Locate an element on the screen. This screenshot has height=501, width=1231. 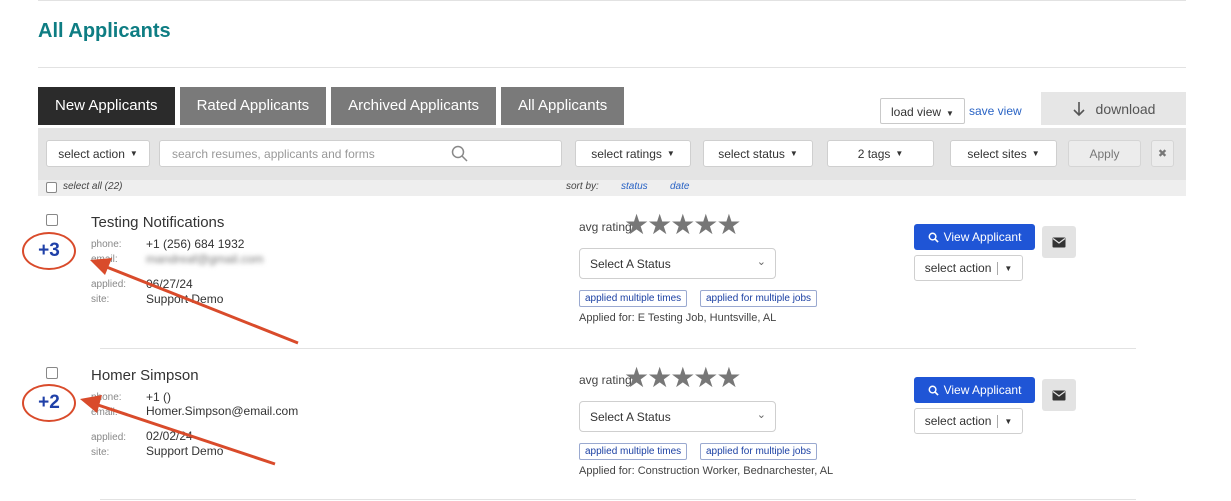
tab-rated-applicants: Rated Applicants is located at coordinates (253, 106).